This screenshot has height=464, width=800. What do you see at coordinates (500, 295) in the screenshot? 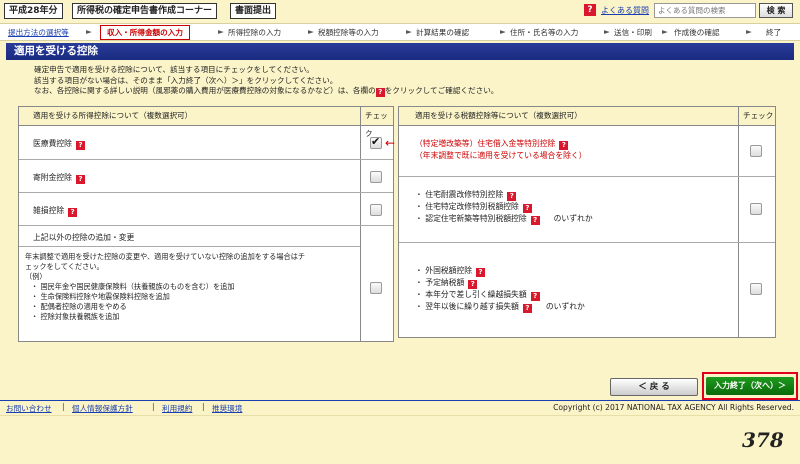
I see `list-item: ・ 本年分で差し引く繰越損失額?` at bounding box center [500, 295].